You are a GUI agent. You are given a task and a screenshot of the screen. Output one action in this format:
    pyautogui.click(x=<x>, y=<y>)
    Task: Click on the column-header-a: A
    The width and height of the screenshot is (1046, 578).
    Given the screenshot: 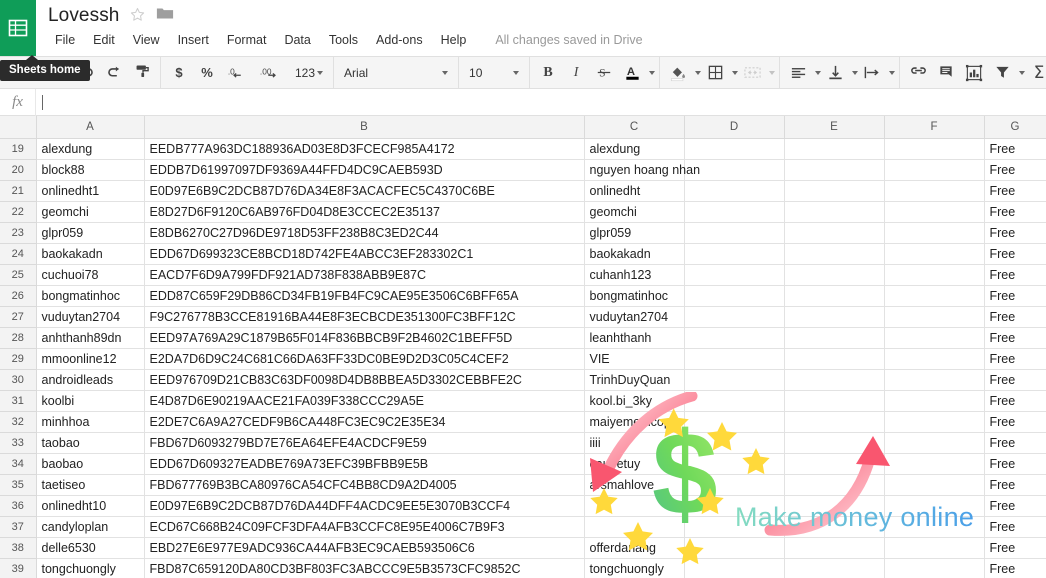 What is the action you would take?
    pyautogui.click(x=90, y=127)
    